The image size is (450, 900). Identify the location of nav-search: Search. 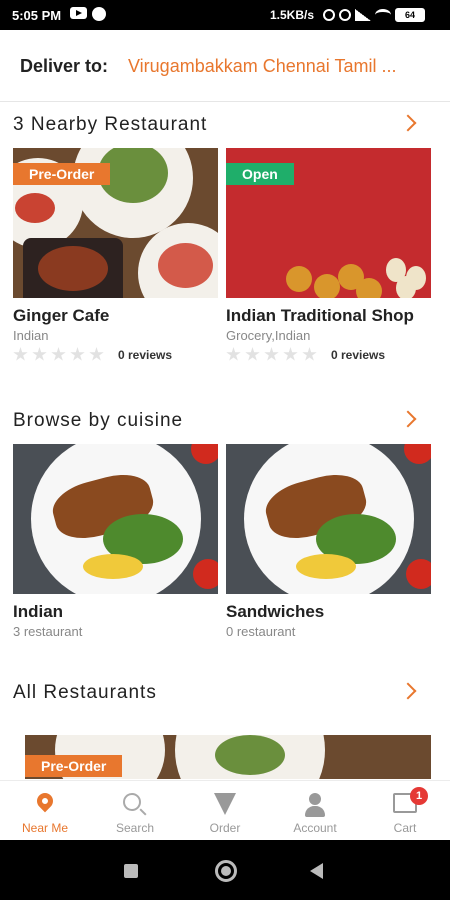
(135, 810).